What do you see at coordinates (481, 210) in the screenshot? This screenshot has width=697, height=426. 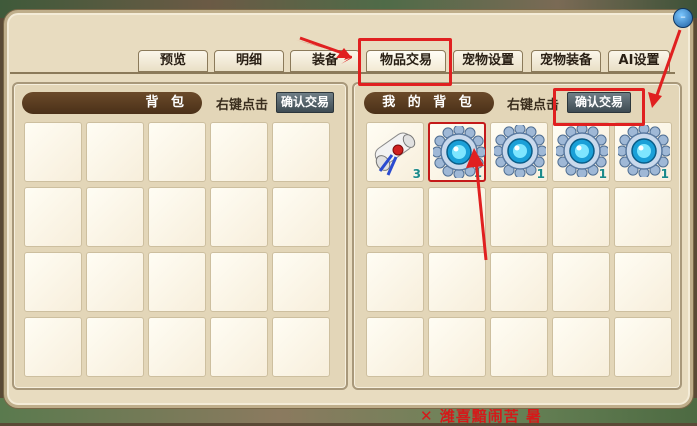 I see `arrow-to-gem-shaft` at bounding box center [481, 210].